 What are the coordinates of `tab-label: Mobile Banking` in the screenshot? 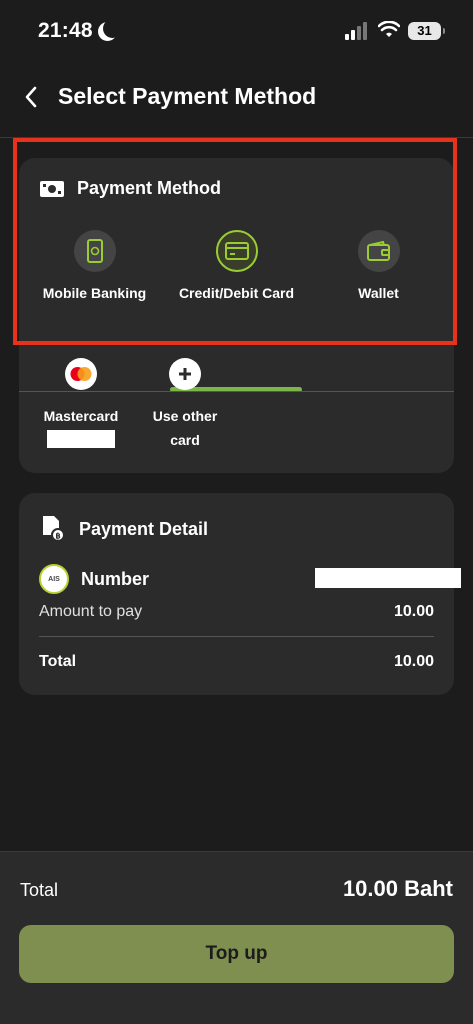 It's located at (94, 293).